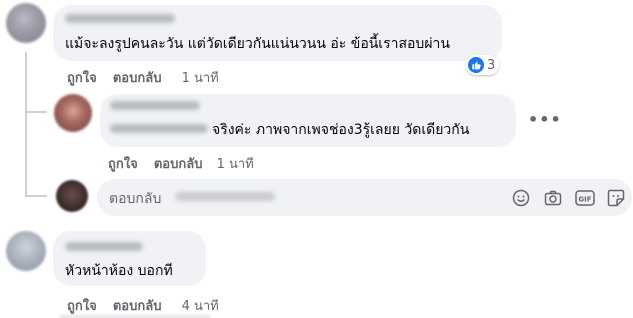 This screenshot has height=318, width=633. Describe the element at coordinates (553, 198) in the screenshot. I see `camera-icon` at that location.